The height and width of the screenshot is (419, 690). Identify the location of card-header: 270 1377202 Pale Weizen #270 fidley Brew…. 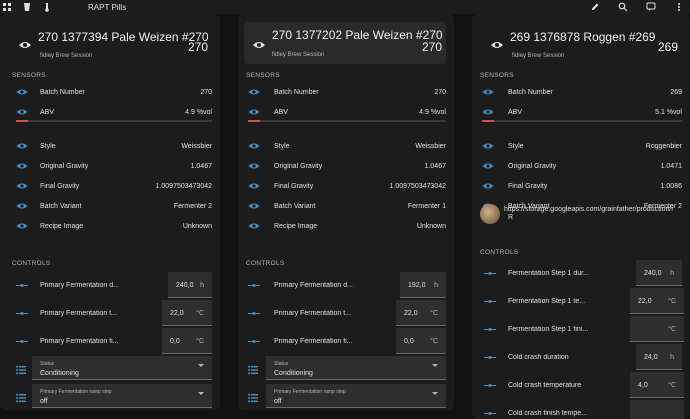
(345, 43).